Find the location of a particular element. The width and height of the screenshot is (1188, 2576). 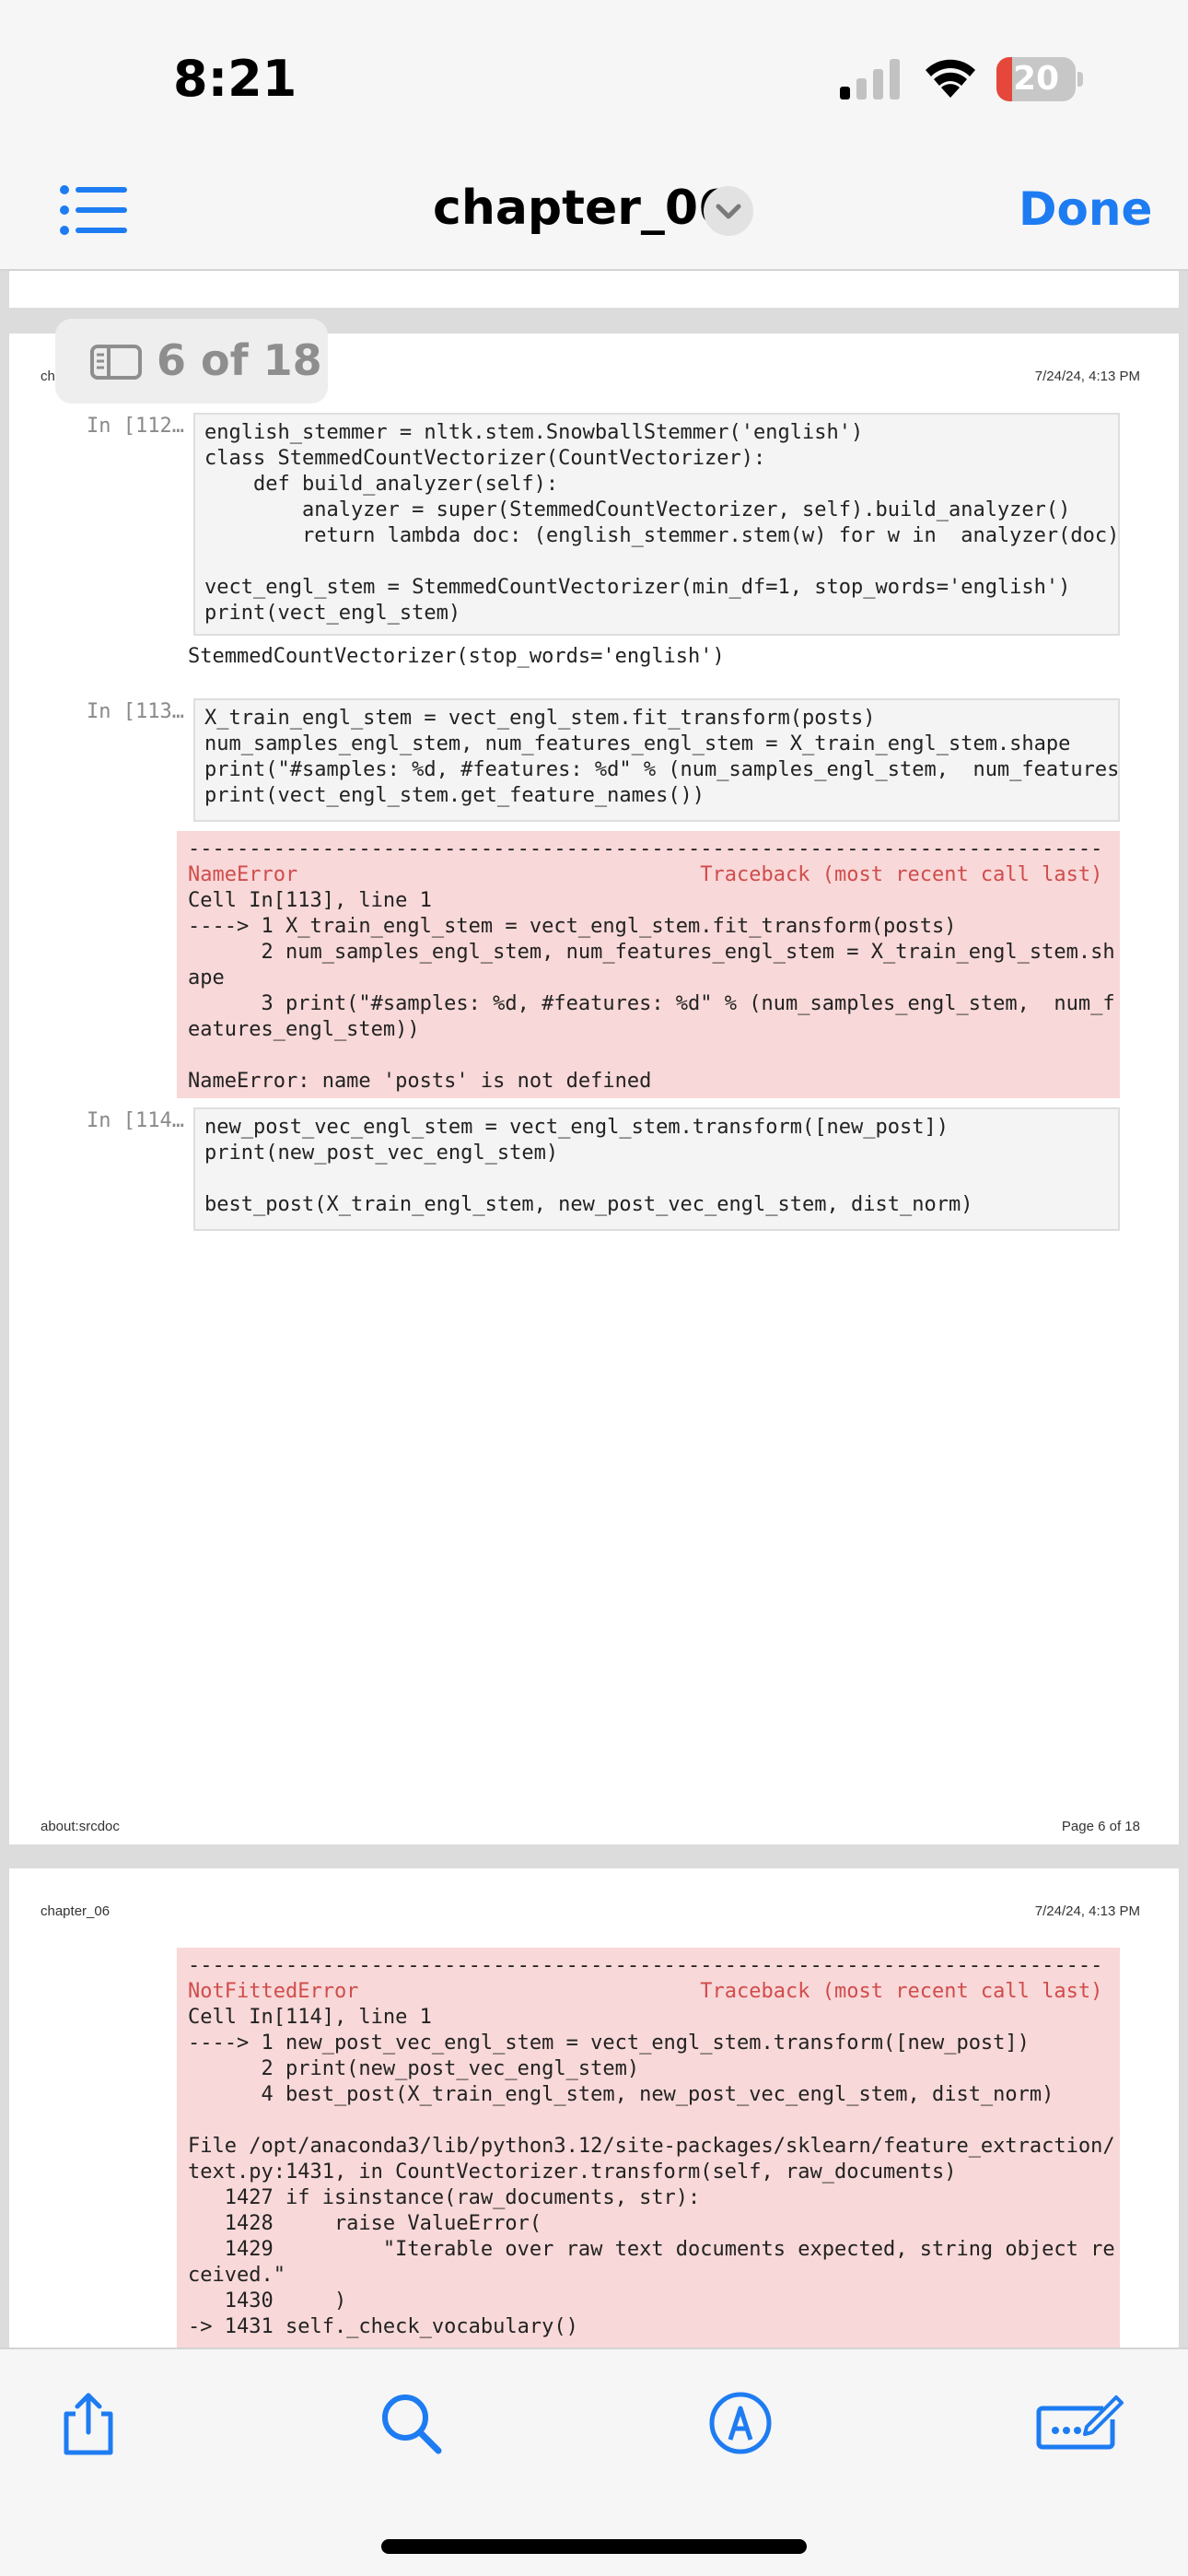

chevron-down-icon is located at coordinates (728, 211).